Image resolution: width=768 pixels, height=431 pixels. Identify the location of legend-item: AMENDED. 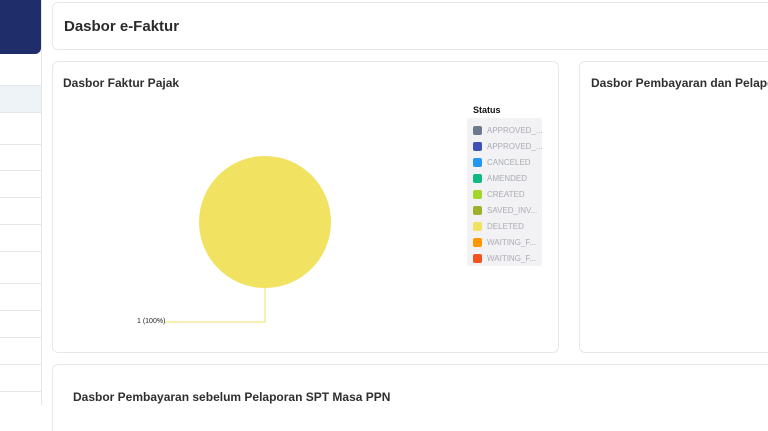
(500, 178).